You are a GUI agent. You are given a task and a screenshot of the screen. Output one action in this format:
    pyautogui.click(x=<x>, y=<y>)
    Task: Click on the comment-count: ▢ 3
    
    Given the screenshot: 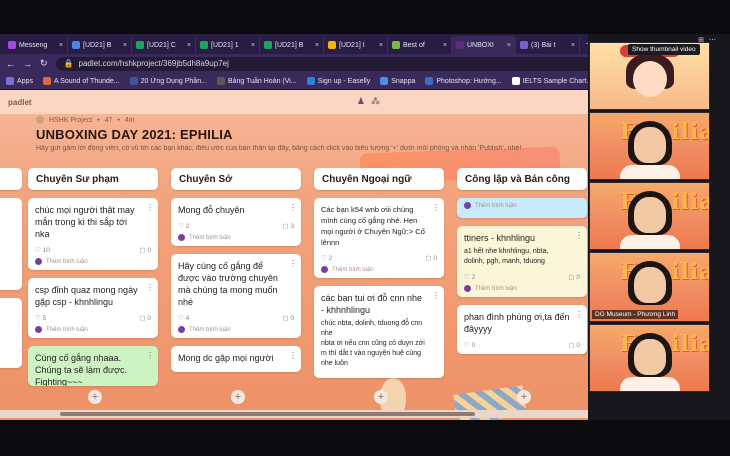 What is the action you would take?
    pyautogui.click(x=288, y=226)
    